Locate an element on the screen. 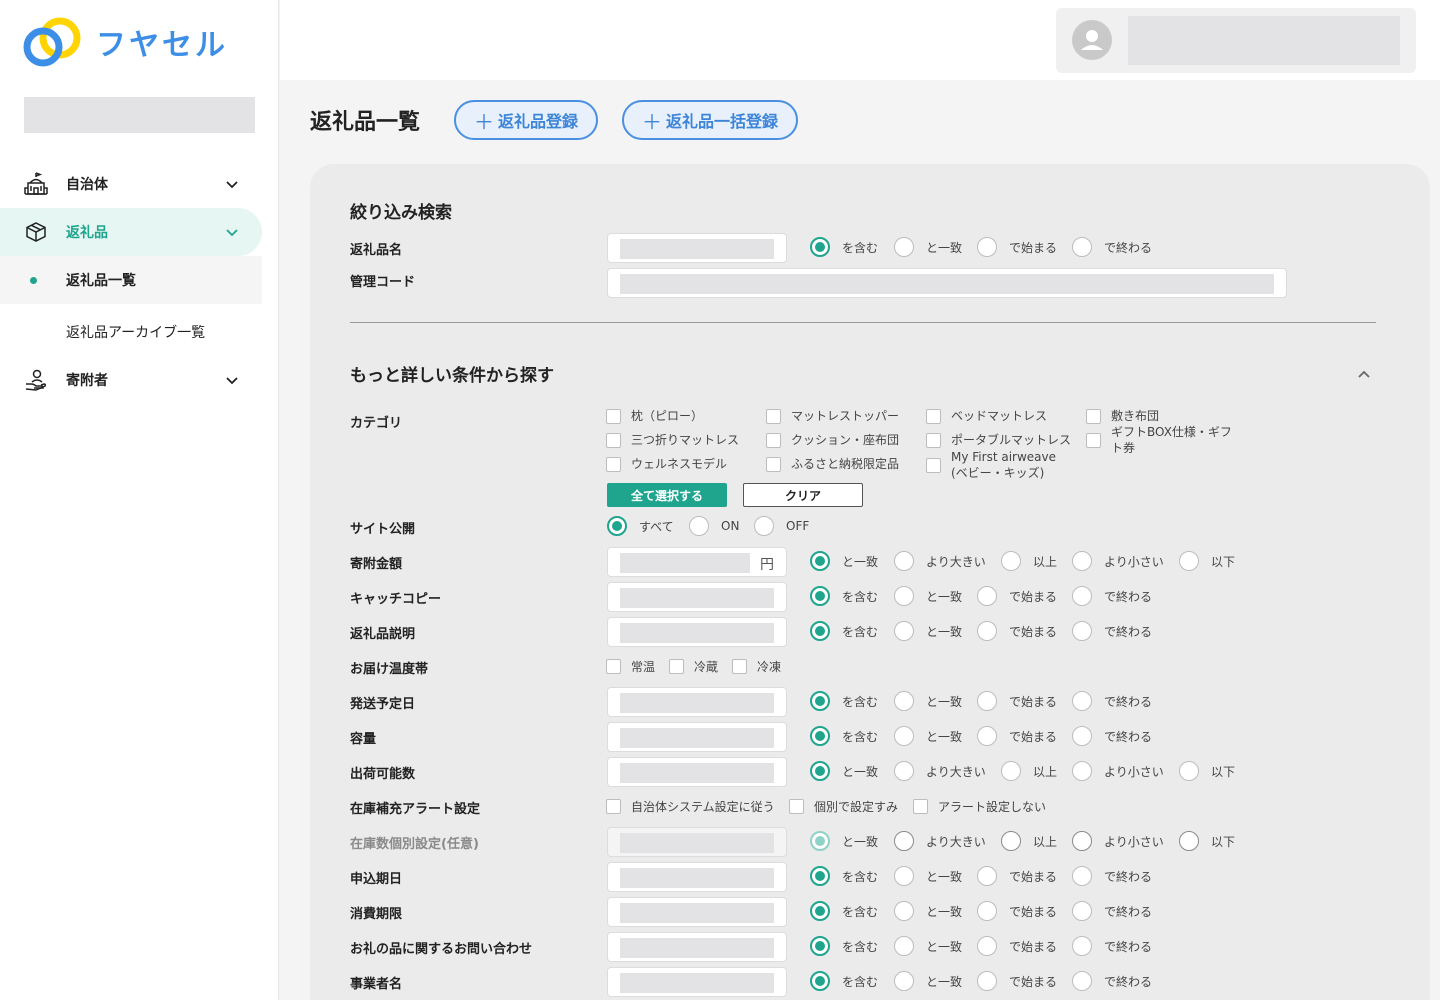 This screenshot has height=1000, width=1440. sidebar-subitem-gift-list: 返礼品一覧 is located at coordinates (131, 280).